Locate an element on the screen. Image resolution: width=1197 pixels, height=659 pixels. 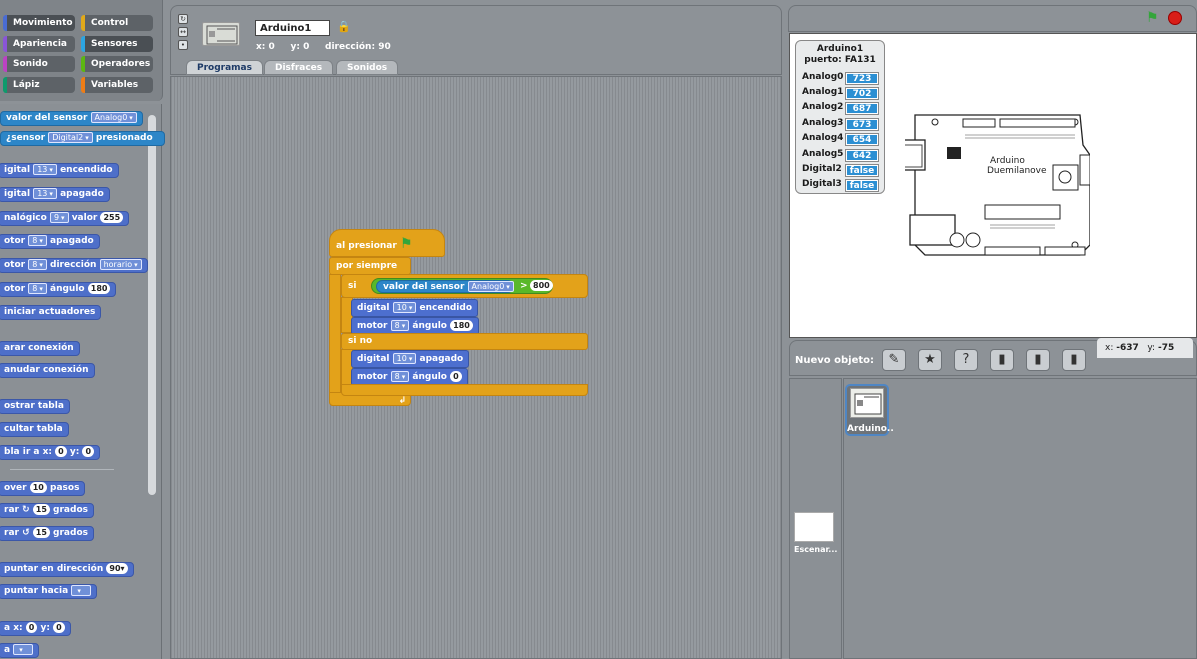
block-text: valor del sensor is located at coordinates (424, 287).